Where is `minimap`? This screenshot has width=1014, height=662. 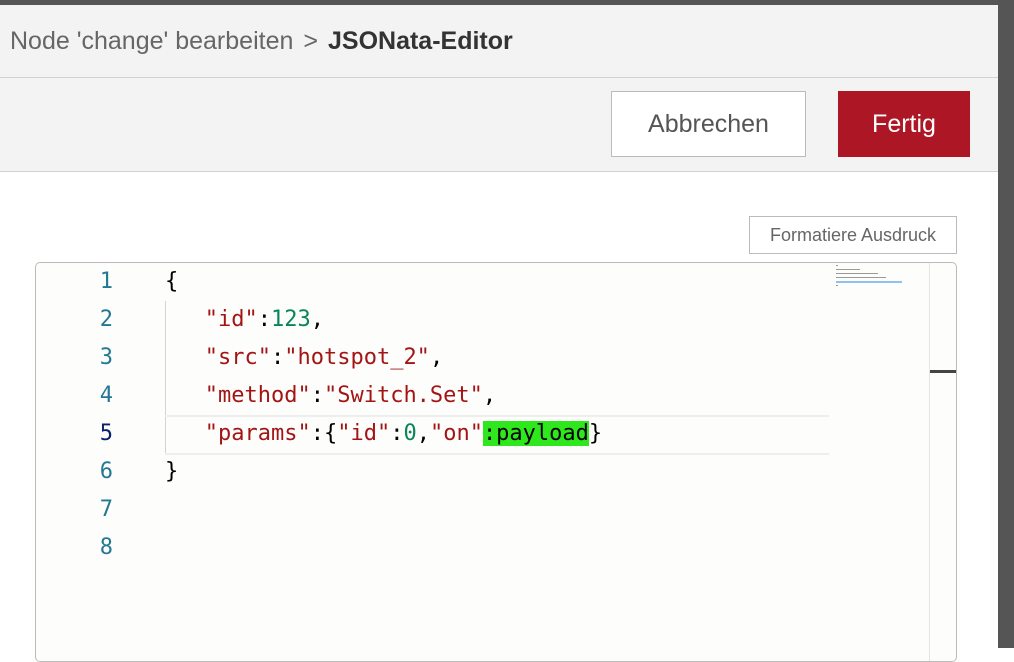
minimap is located at coordinates (882, 293).